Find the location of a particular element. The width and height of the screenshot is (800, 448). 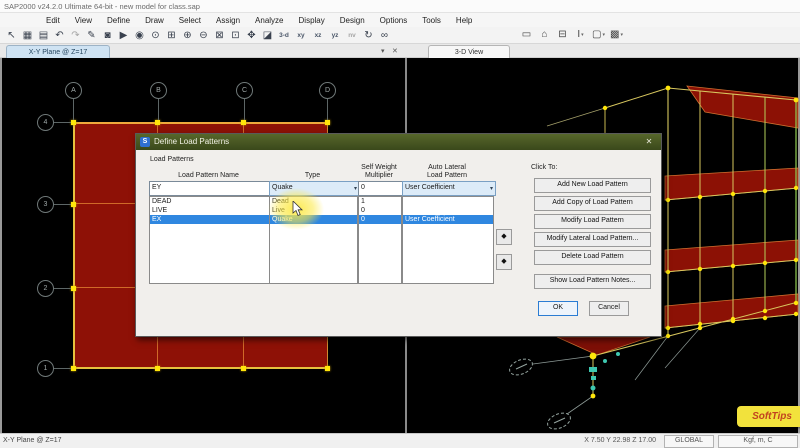

list-item: Dead is located at coordinates (313, 201).